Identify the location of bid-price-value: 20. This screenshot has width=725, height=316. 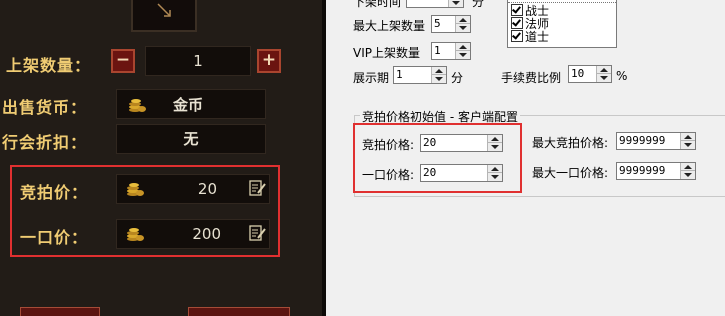
(207, 189).